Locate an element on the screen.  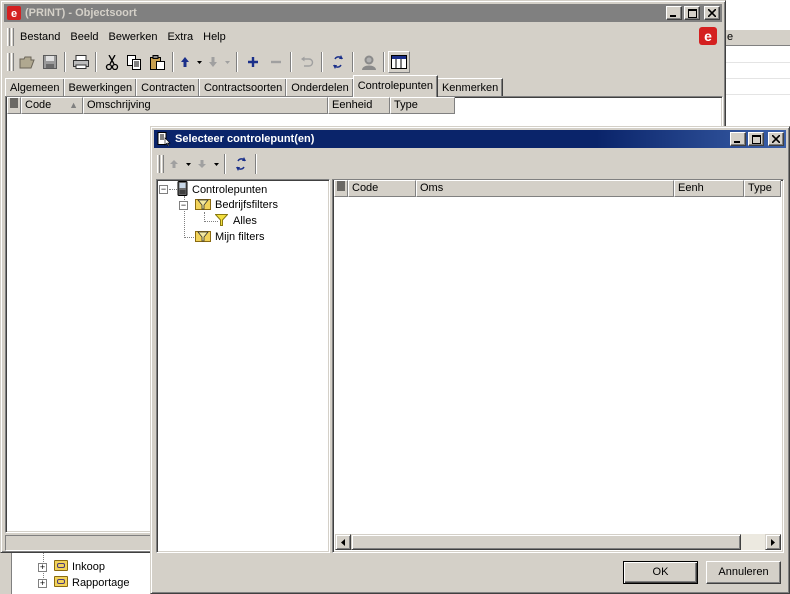
scroll-right-icon is located at coordinates (773, 542).